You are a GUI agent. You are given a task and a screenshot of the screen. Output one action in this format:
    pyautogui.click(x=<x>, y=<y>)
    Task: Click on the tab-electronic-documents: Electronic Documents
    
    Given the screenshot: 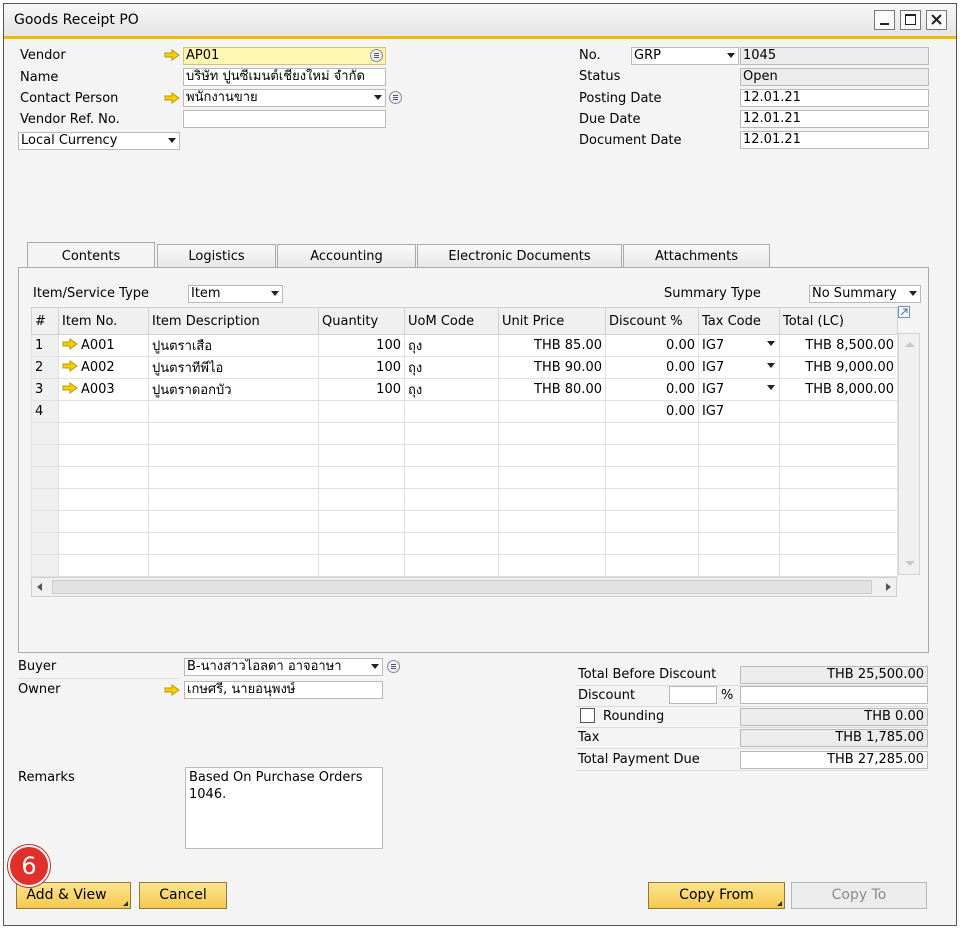 What is the action you would take?
    pyautogui.click(x=519, y=256)
    